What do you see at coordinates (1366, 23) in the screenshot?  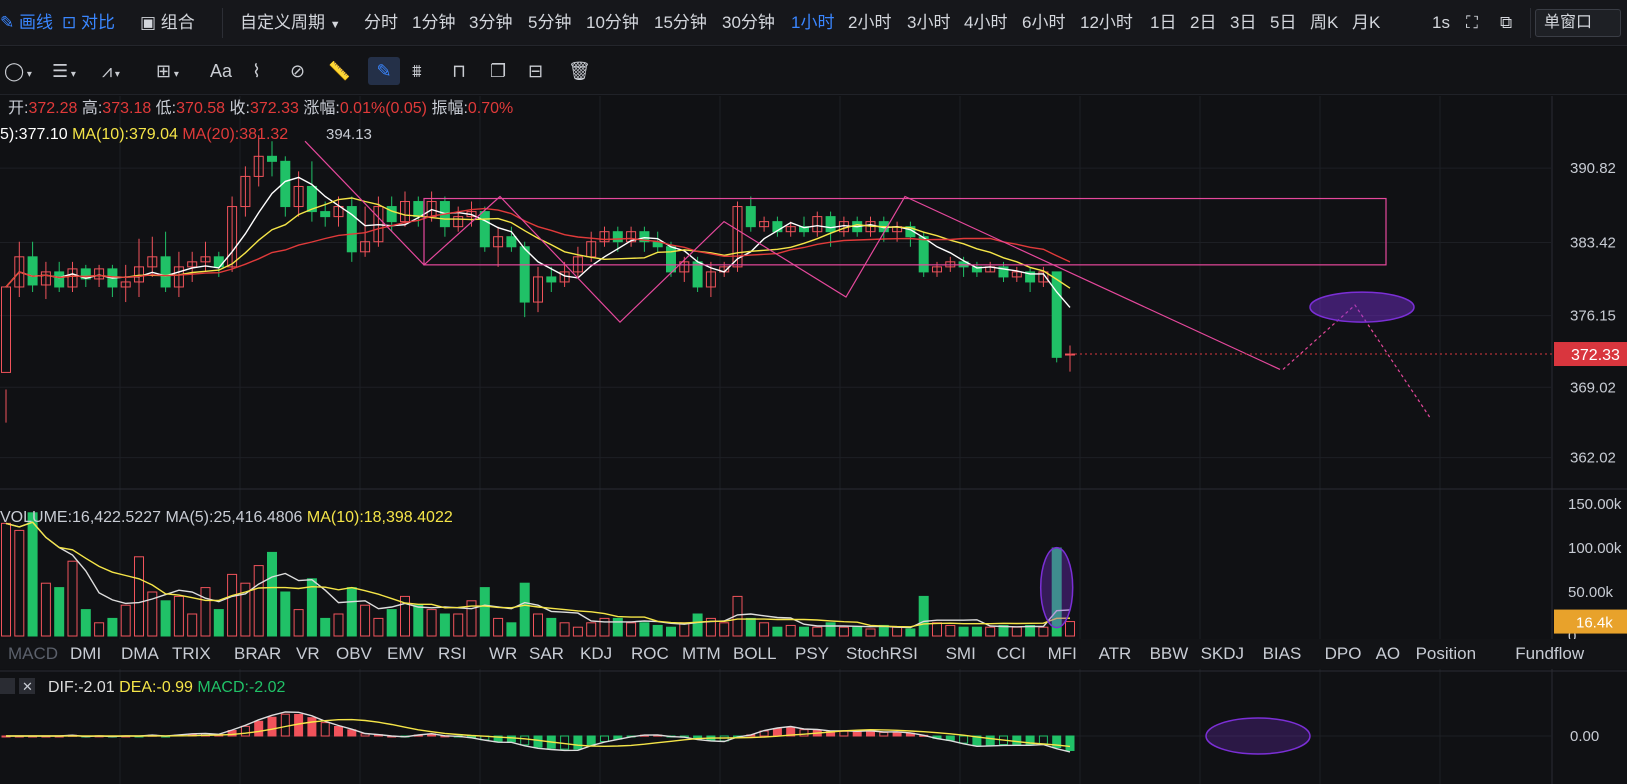 I see `period-18: 月K` at bounding box center [1366, 23].